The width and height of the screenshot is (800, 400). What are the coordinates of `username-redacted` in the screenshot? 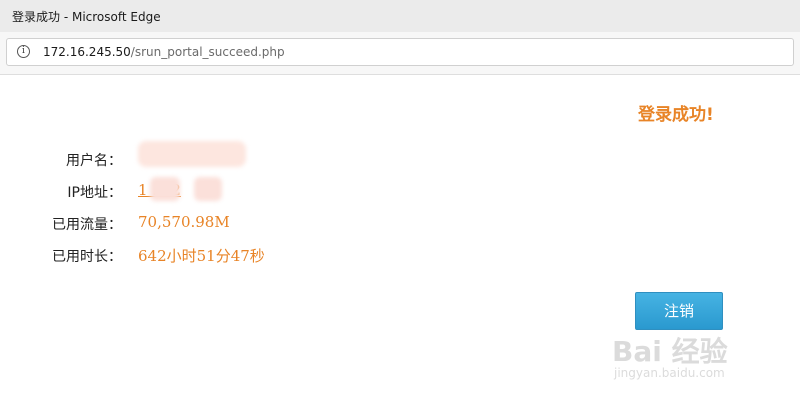 It's located at (192, 154).